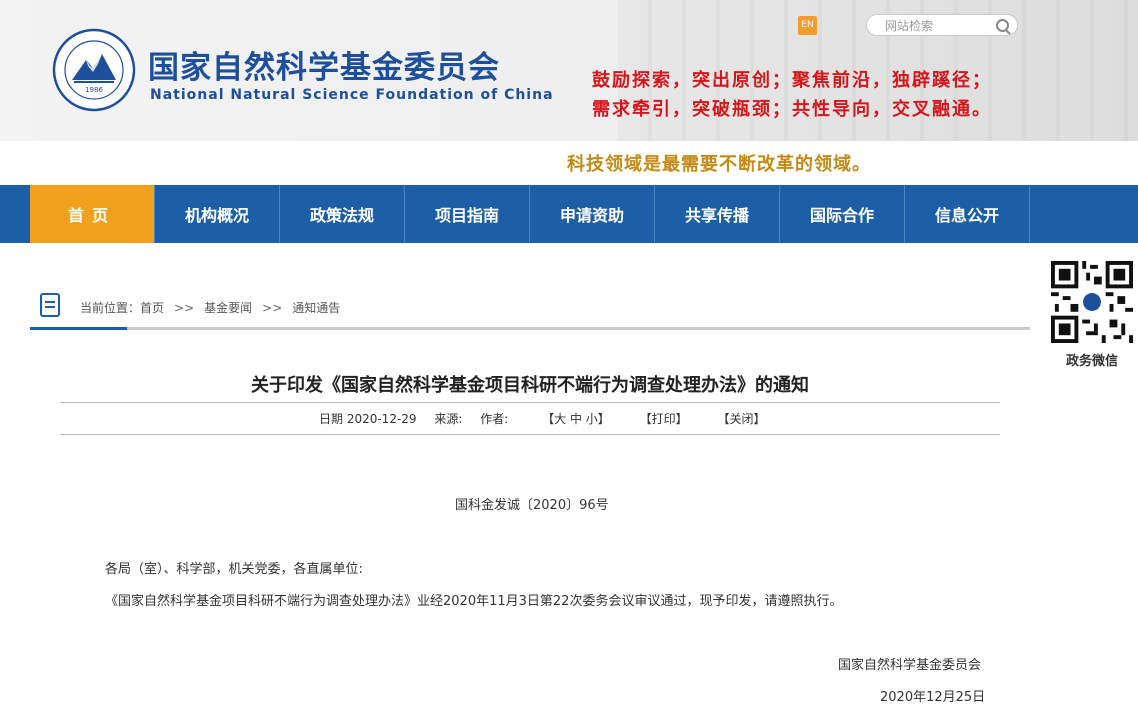 The height and width of the screenshot is (715, 1138). I want to click on nav-item-apply: 申请资助, so click(592, 214).